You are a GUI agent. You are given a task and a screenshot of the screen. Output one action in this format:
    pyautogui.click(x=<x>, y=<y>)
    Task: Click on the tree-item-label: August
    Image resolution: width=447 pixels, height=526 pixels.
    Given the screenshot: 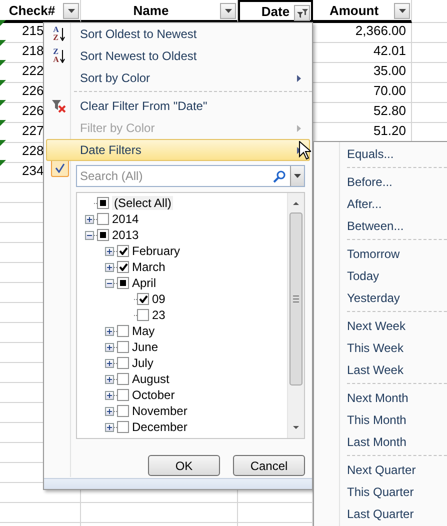 What is the action you would take?
    pyautogui.click(x=151, y=379)
    